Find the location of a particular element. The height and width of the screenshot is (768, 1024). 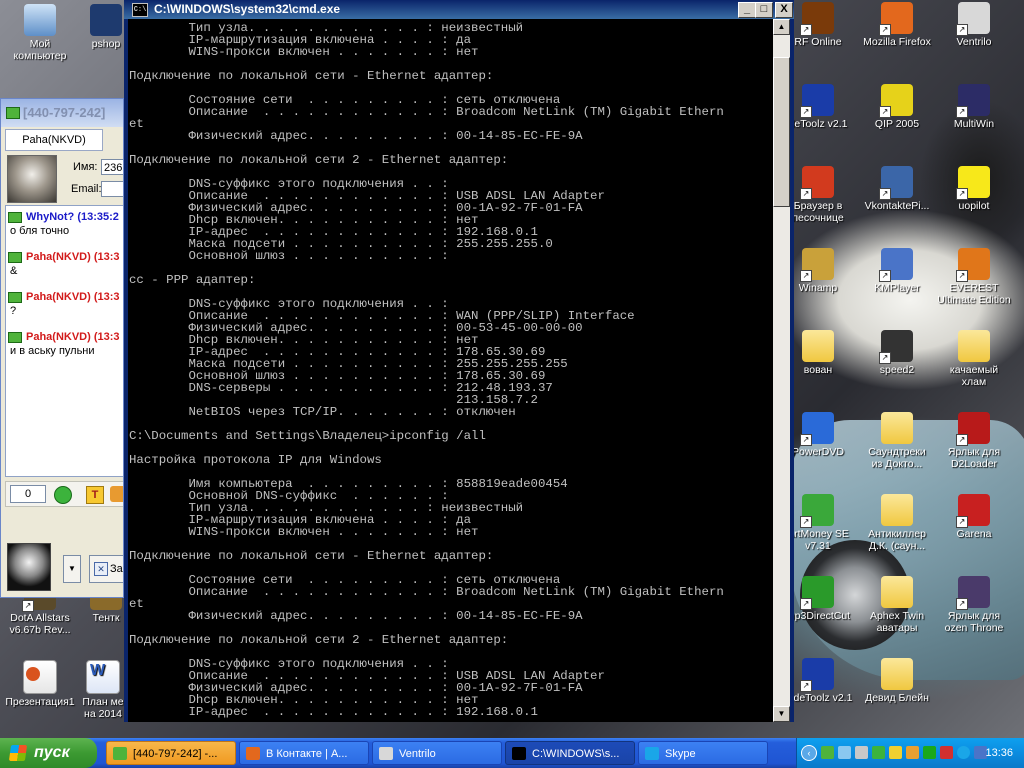

color-icon is located at coordinates (116, 494).